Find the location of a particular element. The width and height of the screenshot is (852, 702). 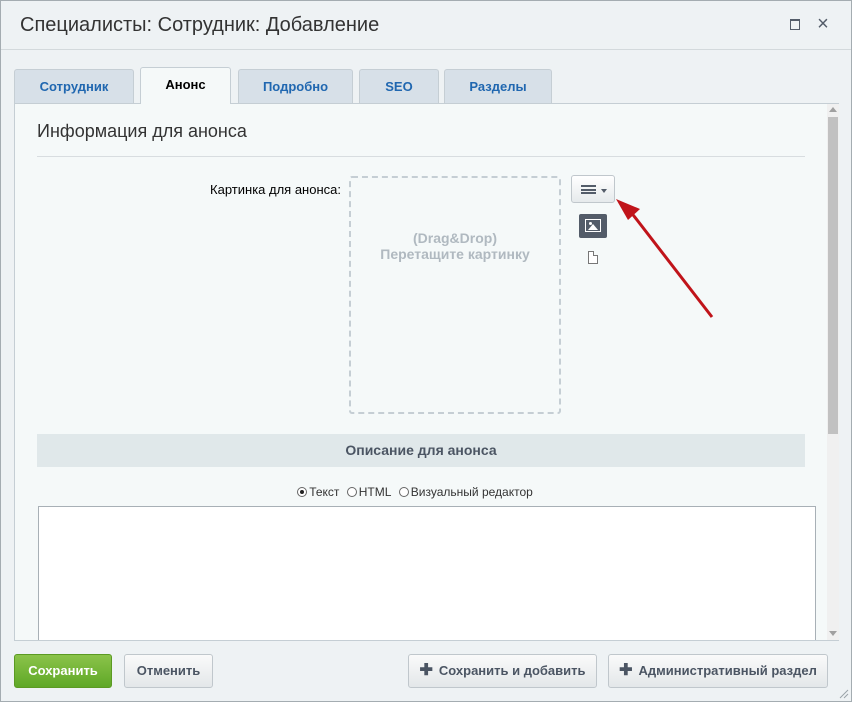

radio-text: Текст is located at coordinates (318, 492).